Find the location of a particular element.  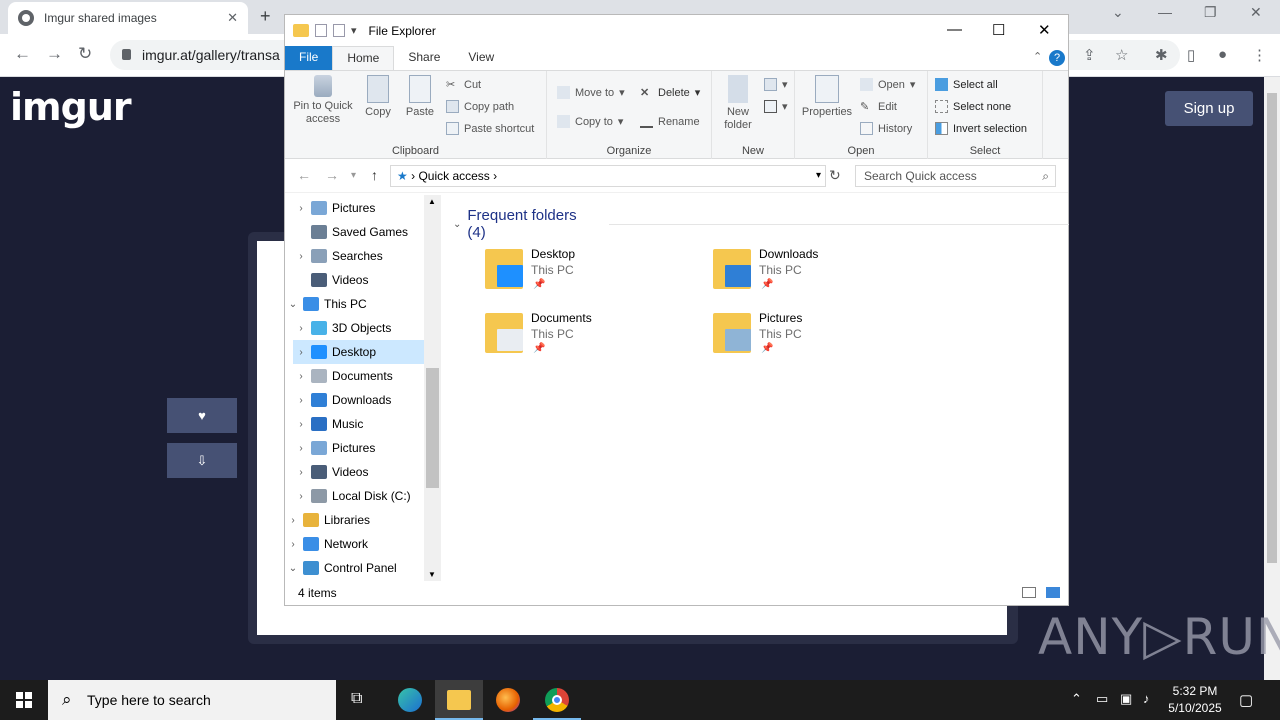

forward-icon: → is located at coordinates (54, 54).